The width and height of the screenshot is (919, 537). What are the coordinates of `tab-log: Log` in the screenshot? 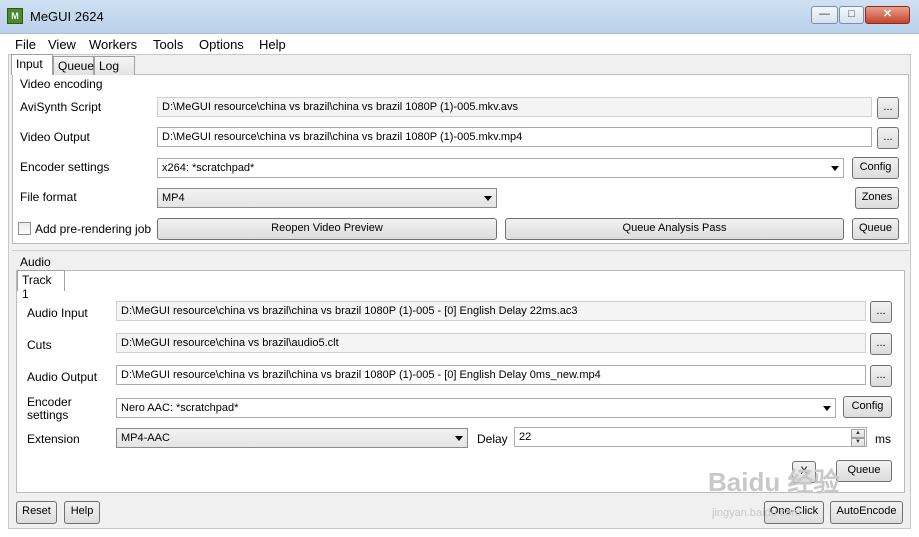 It's located at (114, 65).